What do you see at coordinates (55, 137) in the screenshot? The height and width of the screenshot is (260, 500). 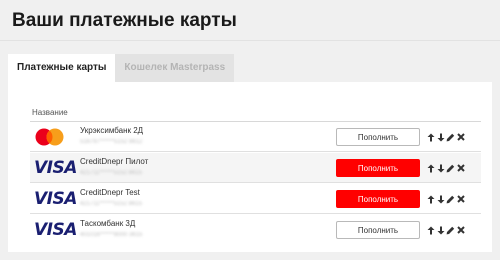 I see `mastercard-logo` at bounding box center [55, 137].